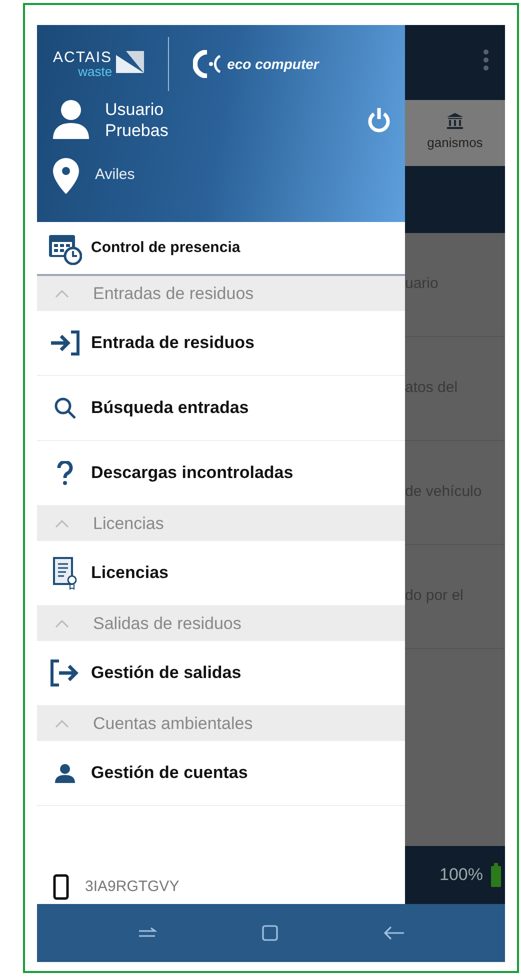 The height and width of the screenshot is (978, 521). What do you see at coordinates (137, 120) in the screenshot?
I see `user-name: Usuario Pruebas` at bounding box center [137, 120].